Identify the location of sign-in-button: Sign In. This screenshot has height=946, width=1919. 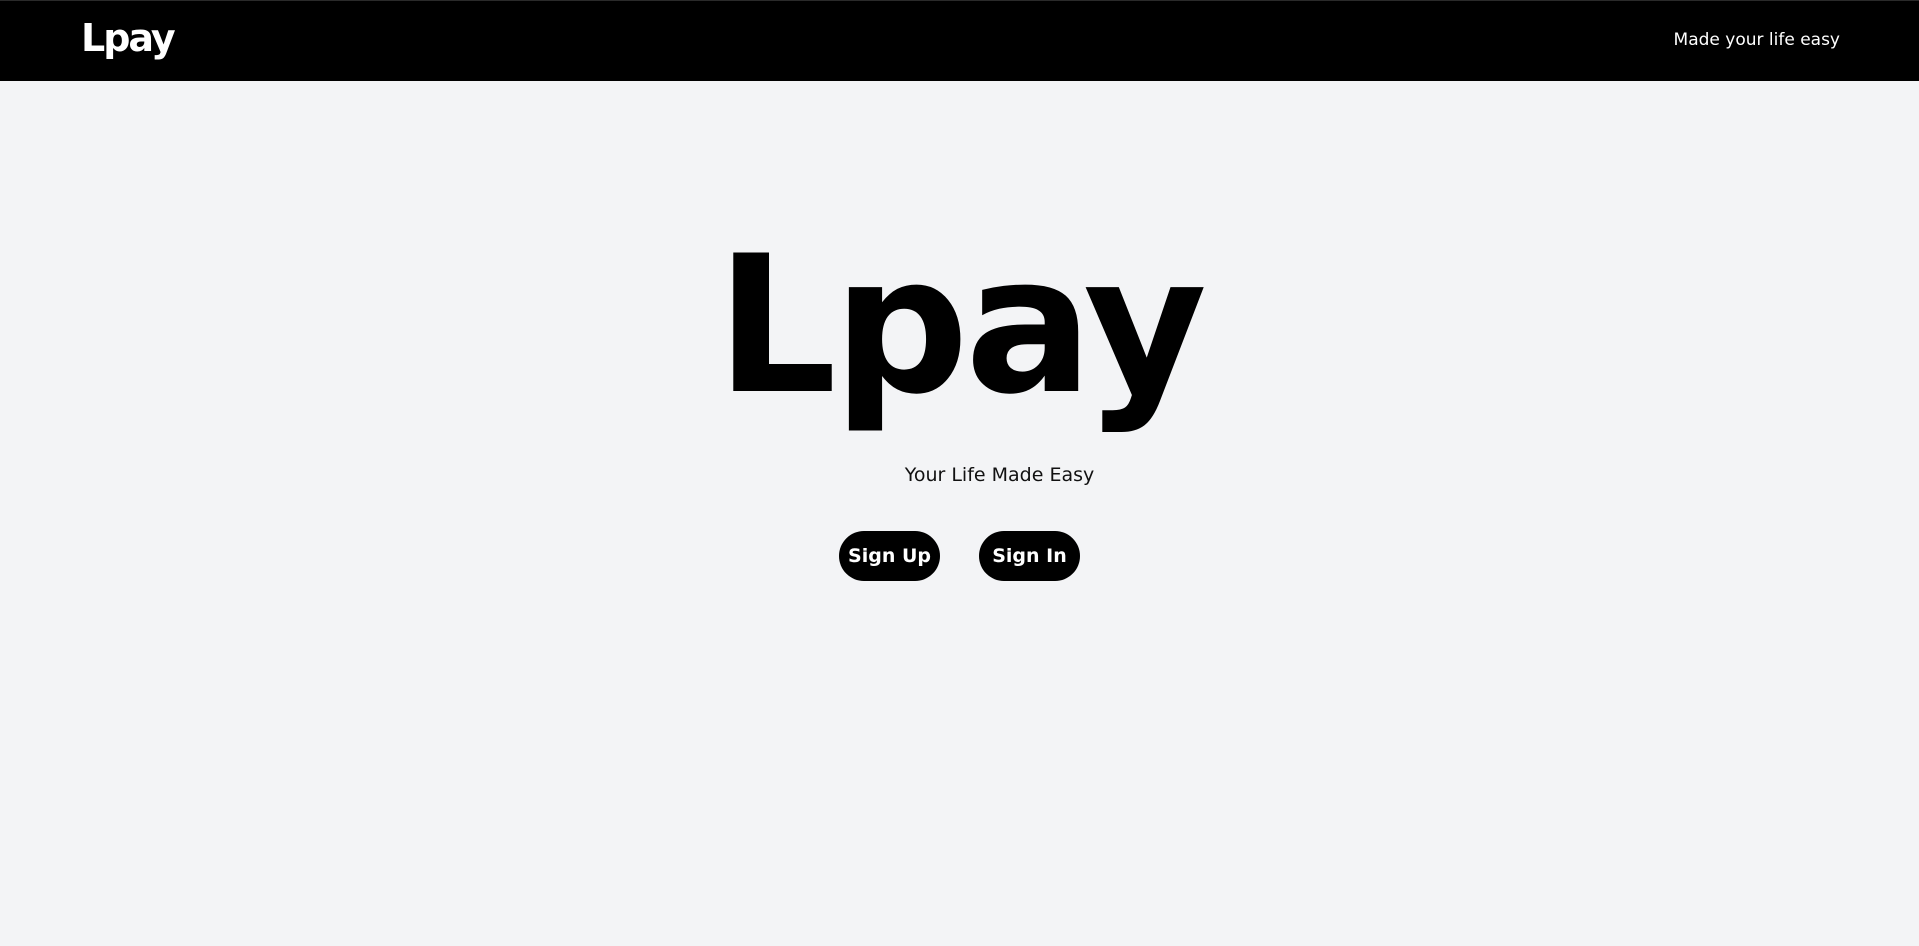
(1029, 556).